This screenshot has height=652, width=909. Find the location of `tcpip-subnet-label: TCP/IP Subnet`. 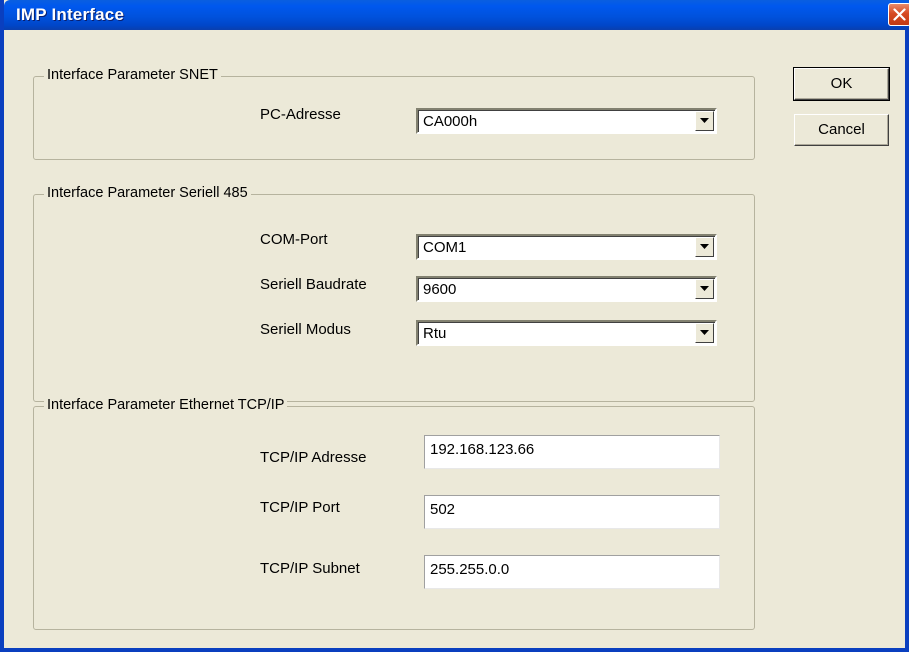

tcpip-subnet-label: TCP/IP Subnet is located at coordinates (310, 568).